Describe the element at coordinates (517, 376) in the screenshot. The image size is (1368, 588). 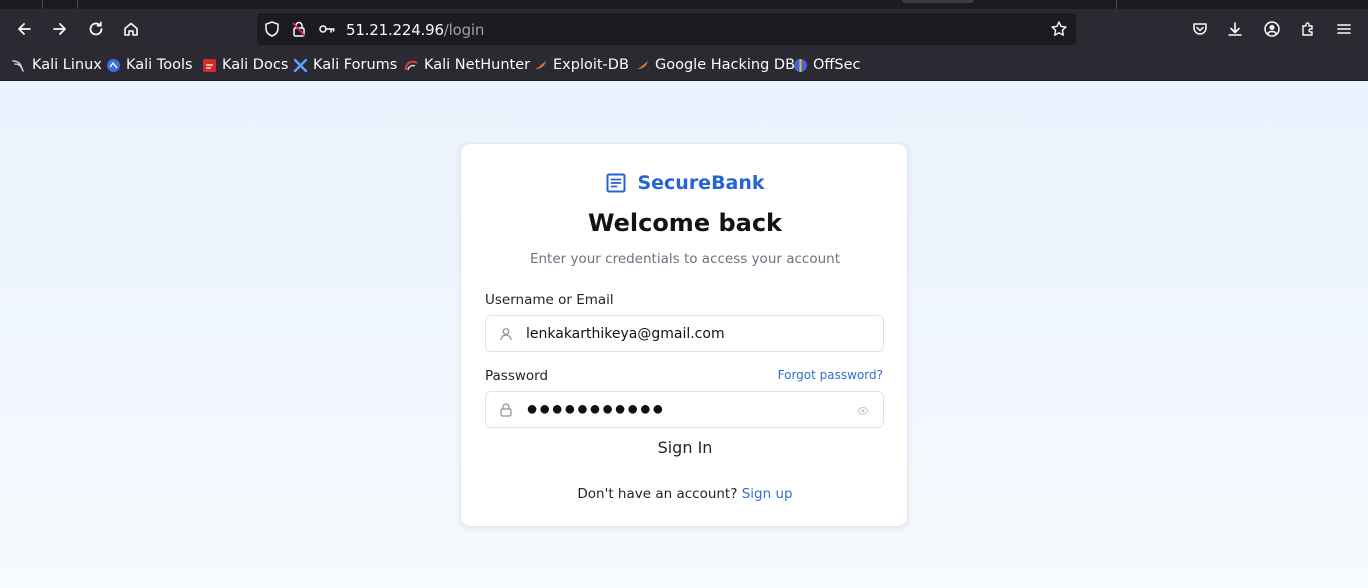
I see `password-label: Password` at that location.